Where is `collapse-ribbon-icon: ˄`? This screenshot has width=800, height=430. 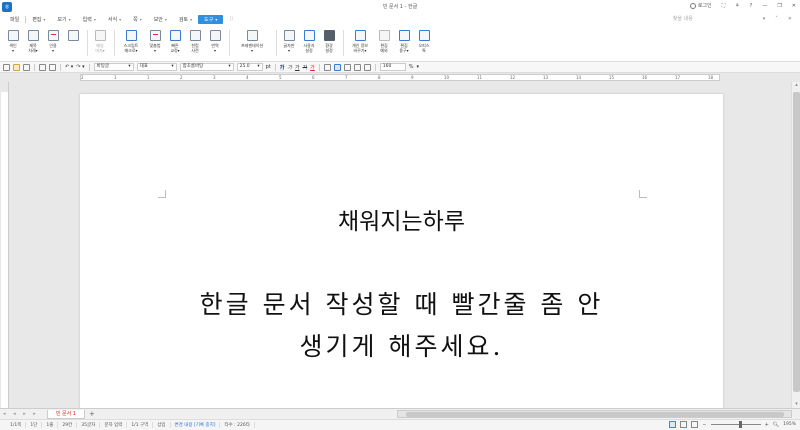 collapse-ribbon-icon: ˄ is located at coordinates (776, 19).